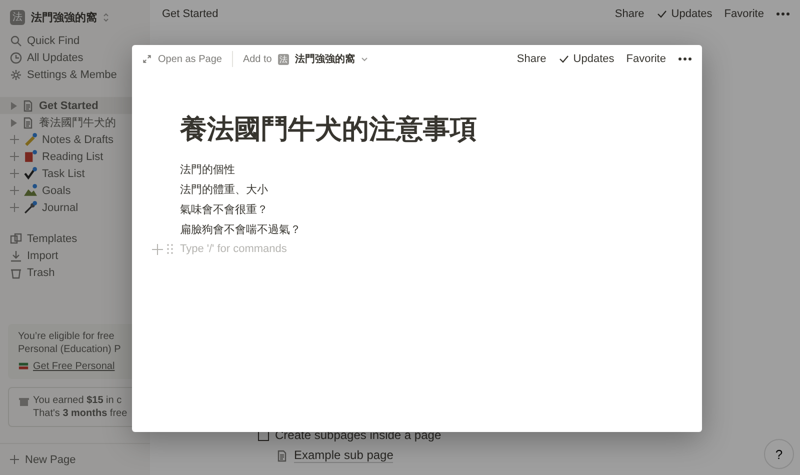 The width and height of the screenshot is (800, 475). Describe the element at coordinates (257, 59) in the screenshot. I see `add-to-label: Add to` at that location.